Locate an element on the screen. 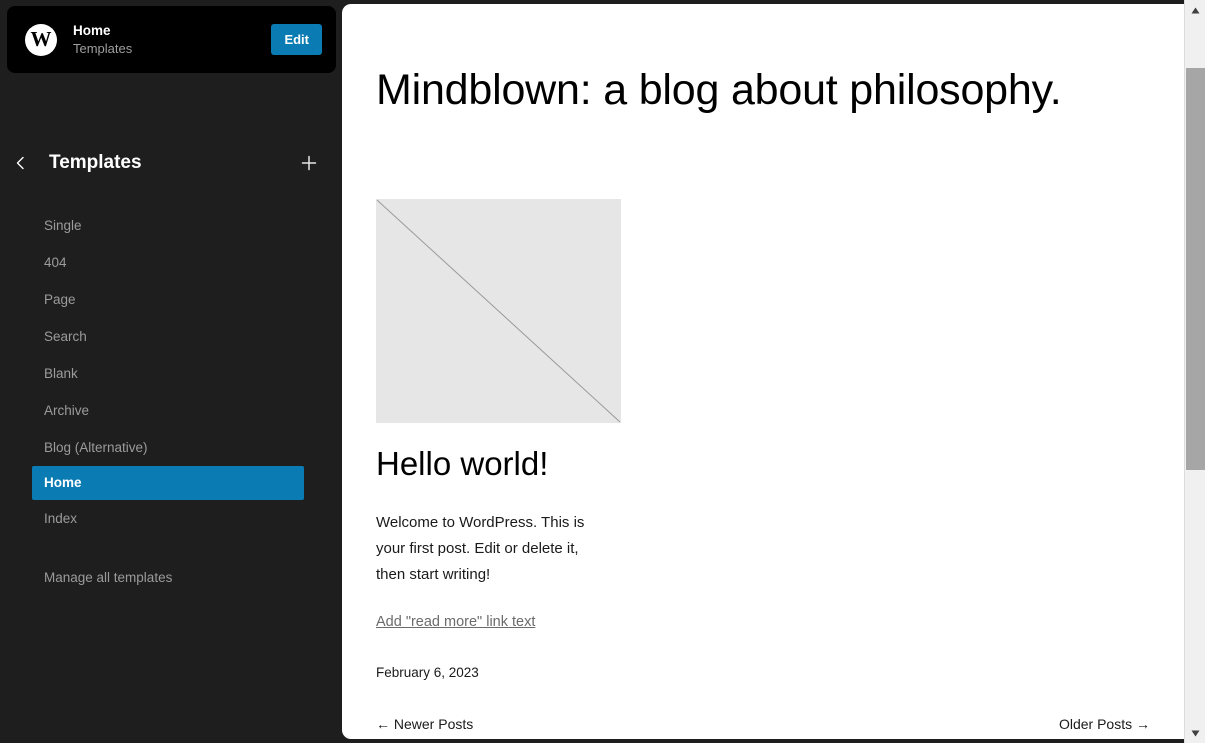 The image size is (1205, 743). sidebar-item-search: Search is located at coordinates (171, 336).